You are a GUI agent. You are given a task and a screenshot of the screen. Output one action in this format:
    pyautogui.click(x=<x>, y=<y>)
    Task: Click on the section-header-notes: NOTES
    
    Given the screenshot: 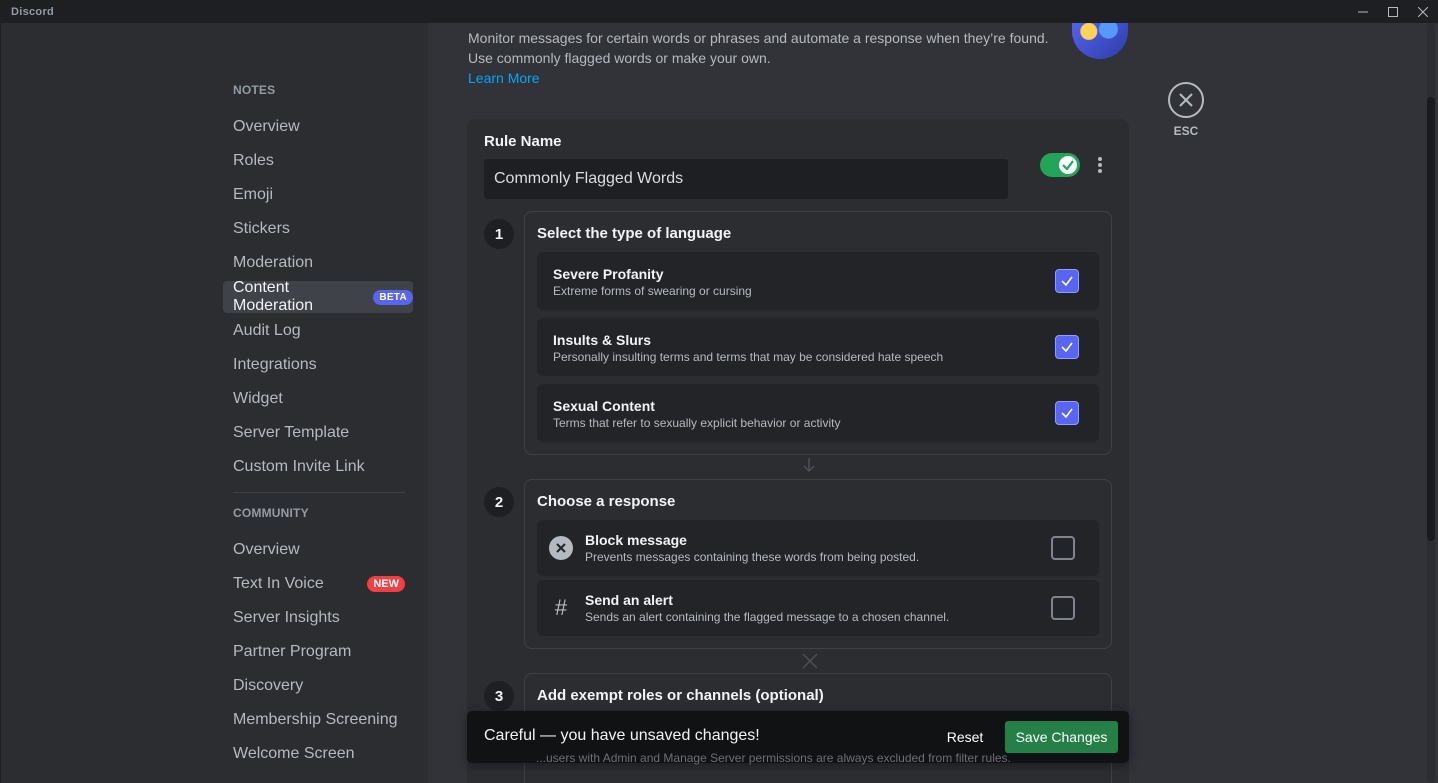 What is the action you would take?
    pyautogui.click(x=254, y=90)
    